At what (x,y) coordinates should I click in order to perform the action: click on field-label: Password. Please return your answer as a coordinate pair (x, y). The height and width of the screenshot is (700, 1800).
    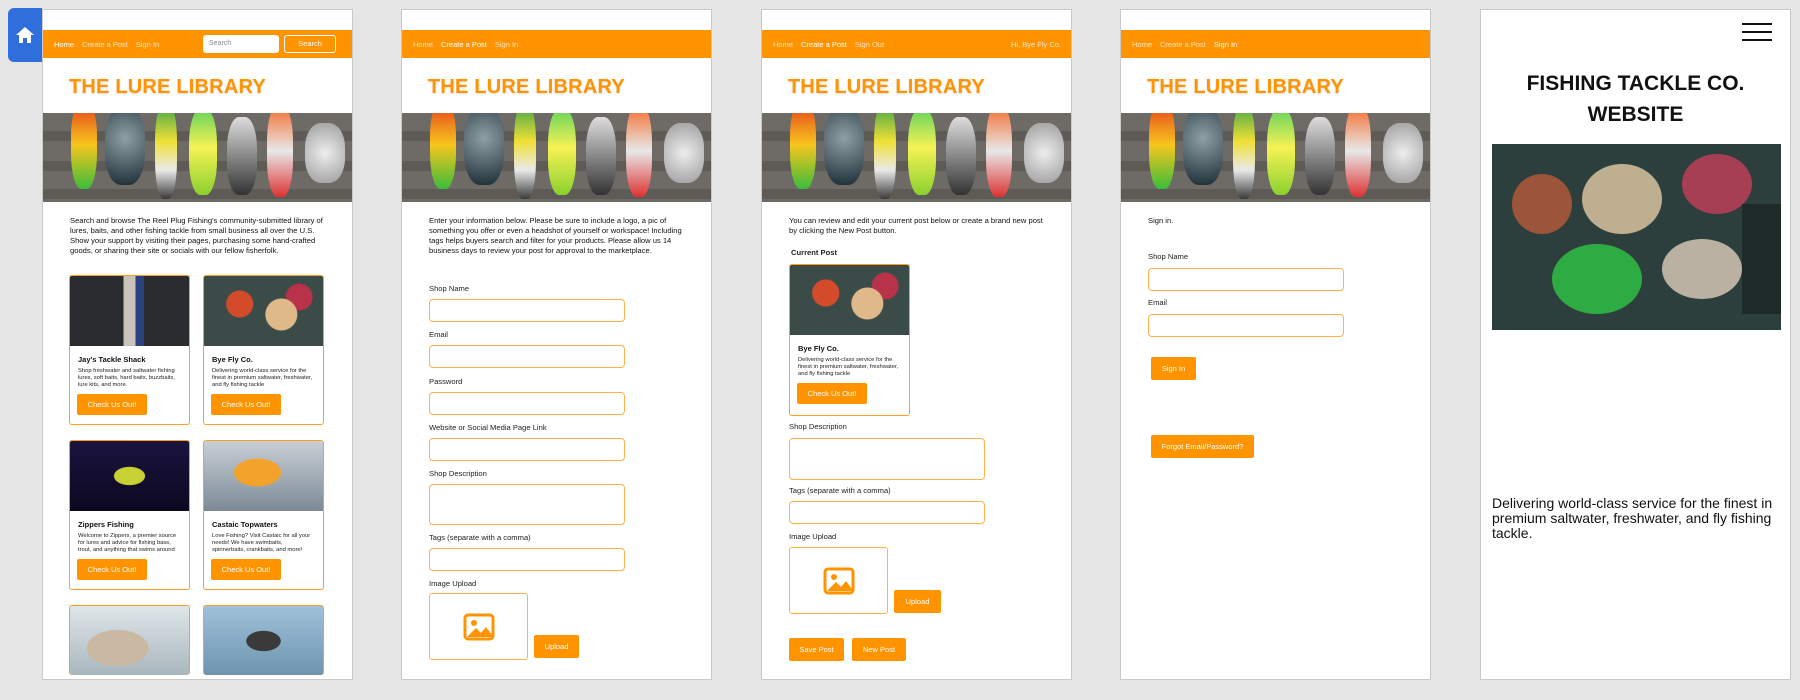
    Looking at the image, I should click on (446, 381).